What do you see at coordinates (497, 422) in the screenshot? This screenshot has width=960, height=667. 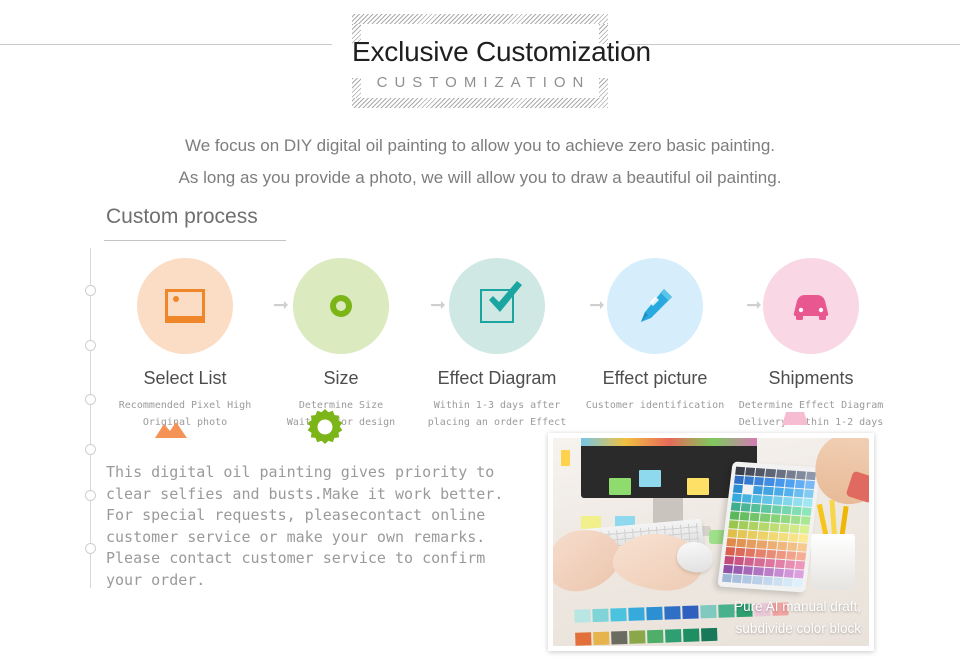 I see `step-desc-3-line2: placing an order Effect` at bounding box center [497, 422].